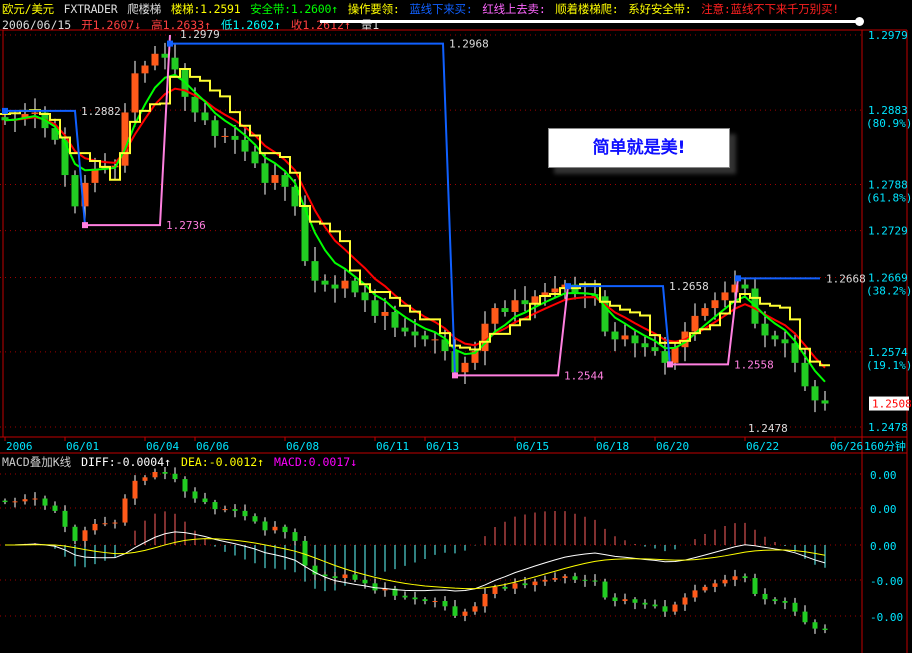 The height and width of the screenshot is (653, 912). What do you see at coordinates (302, 446) in the screenshot?
I see `x-tick-label: 06/08` at bounding box center [302, 446].